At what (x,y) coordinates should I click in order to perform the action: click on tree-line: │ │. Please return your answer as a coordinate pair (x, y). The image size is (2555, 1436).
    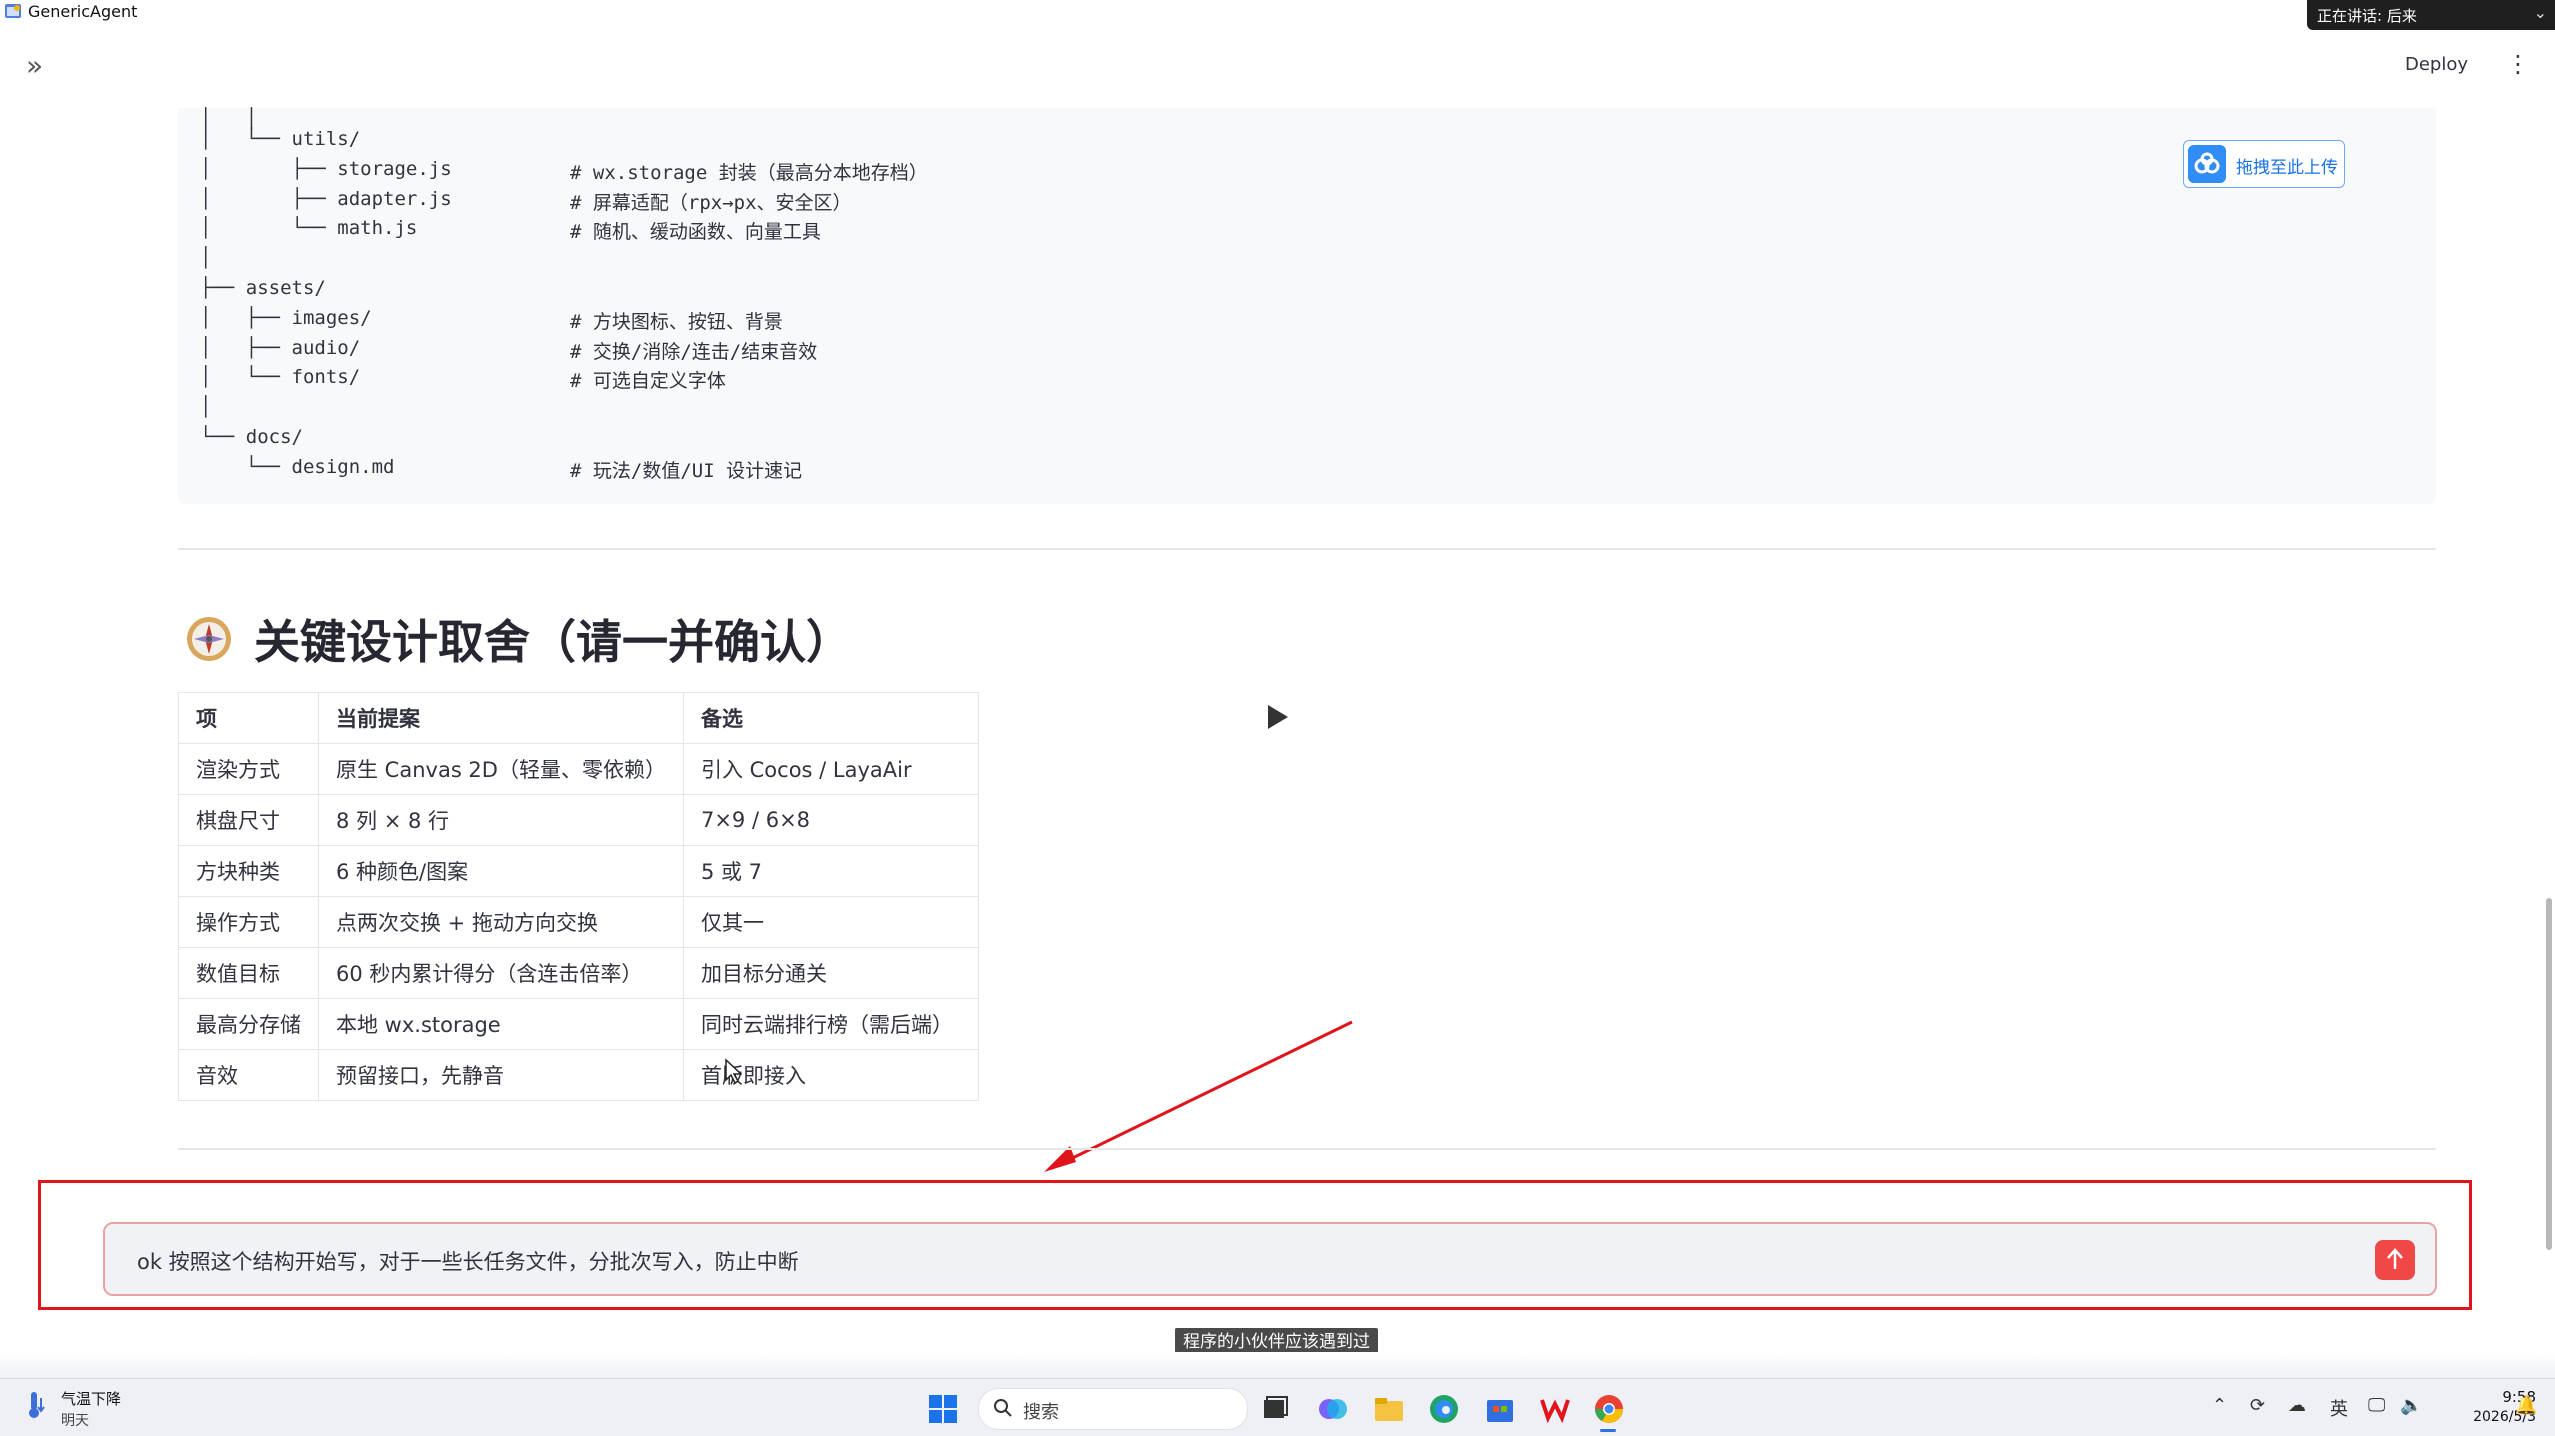
    Looking at the image, I should click on (229, 119).